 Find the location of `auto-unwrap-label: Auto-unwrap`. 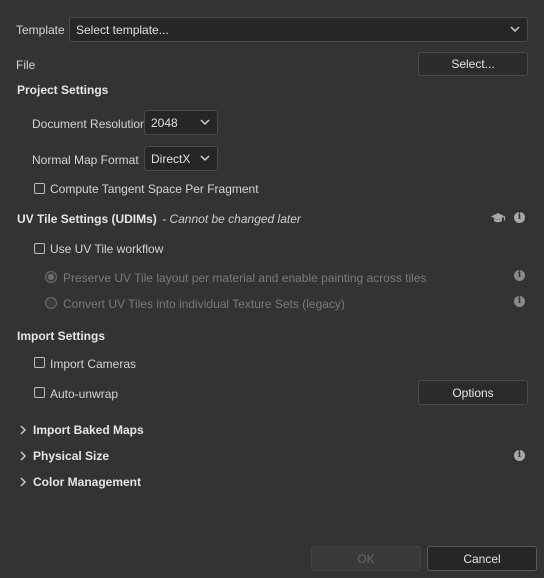

auto-unwrap-label: Auto-unwrap is located at coordinates (84, 394).